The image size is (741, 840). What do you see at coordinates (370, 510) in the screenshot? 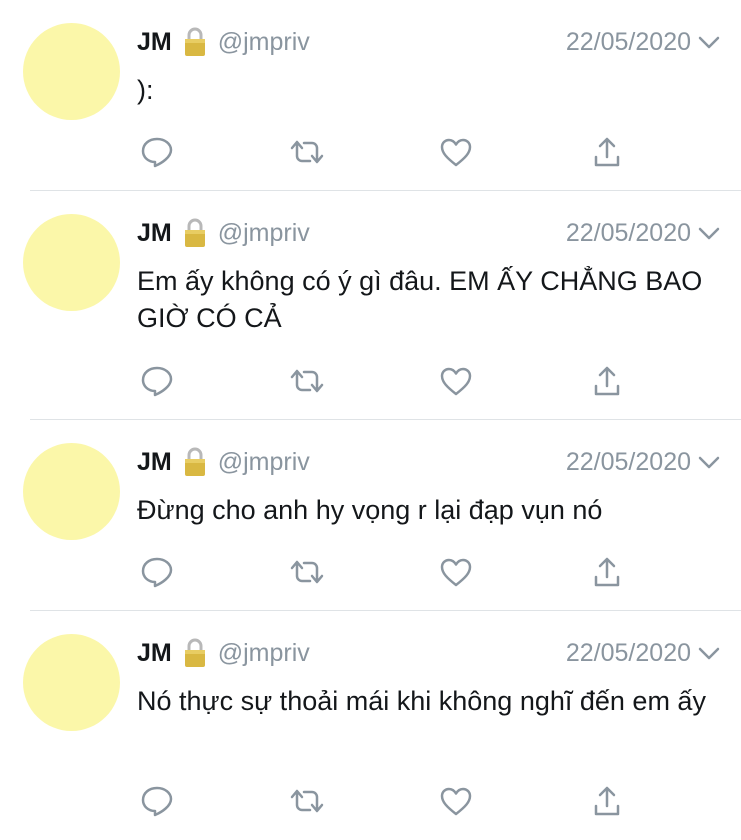
I see `tweet-text: Đừng cho anh hy vọng r lại đạp vụn nó` at bounding box center [370, 510].